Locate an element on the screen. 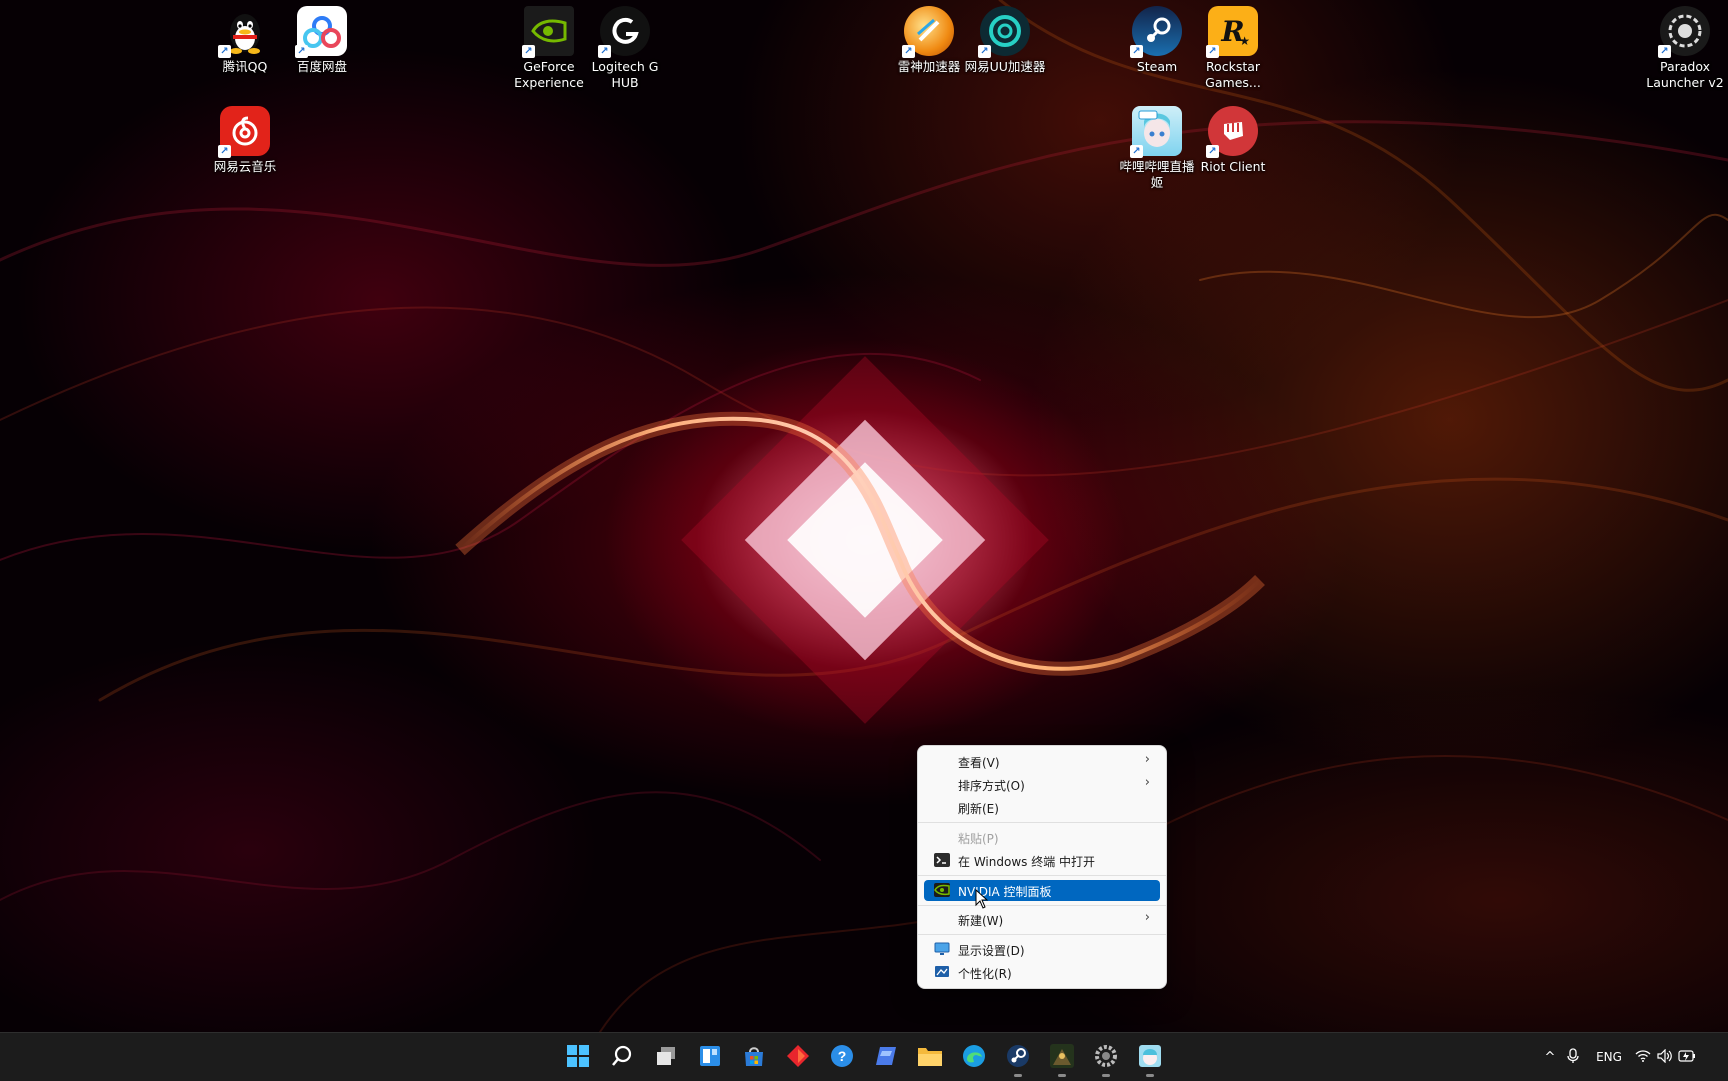  menu-item-label: 个性化(R) is located at coordinates (985, 974).